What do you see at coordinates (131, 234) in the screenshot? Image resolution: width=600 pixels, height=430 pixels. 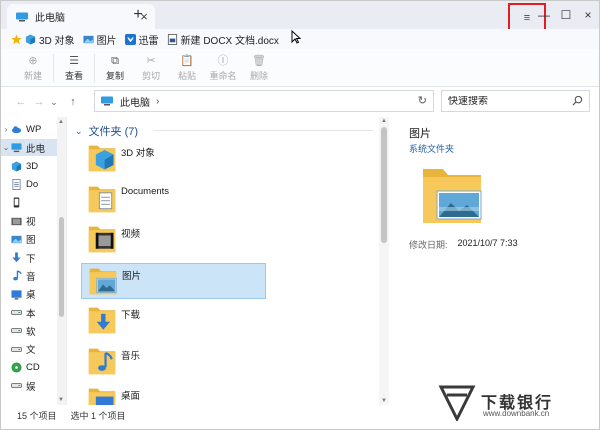 I see `folder-name: 视频` at bounding box center [131, 234].